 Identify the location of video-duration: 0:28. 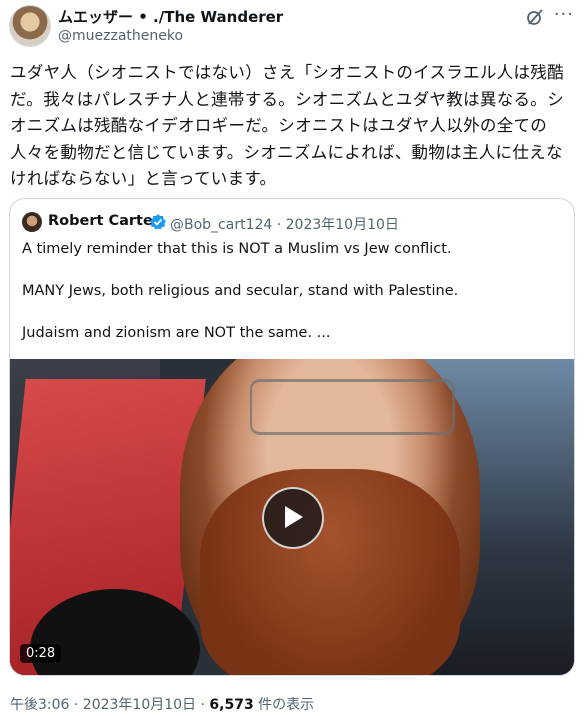
(41, 653).